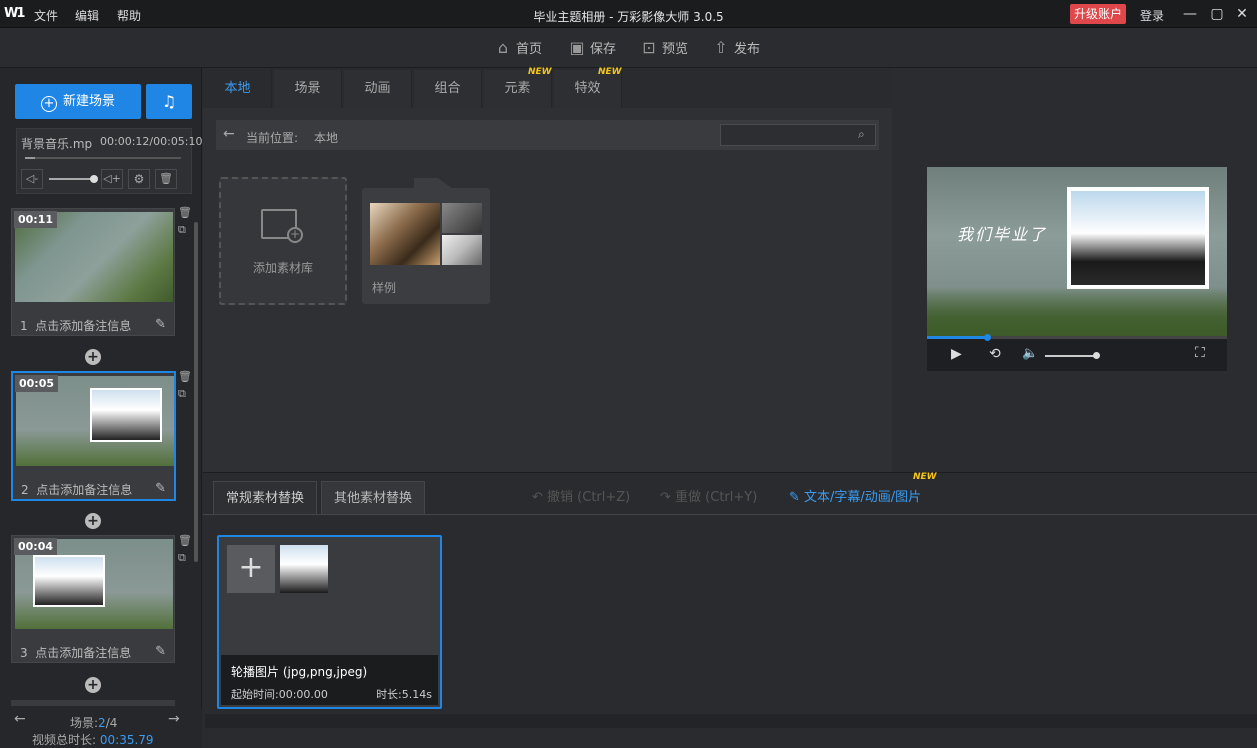  I want to click on sample-folder: 样例, so click(426, 246).